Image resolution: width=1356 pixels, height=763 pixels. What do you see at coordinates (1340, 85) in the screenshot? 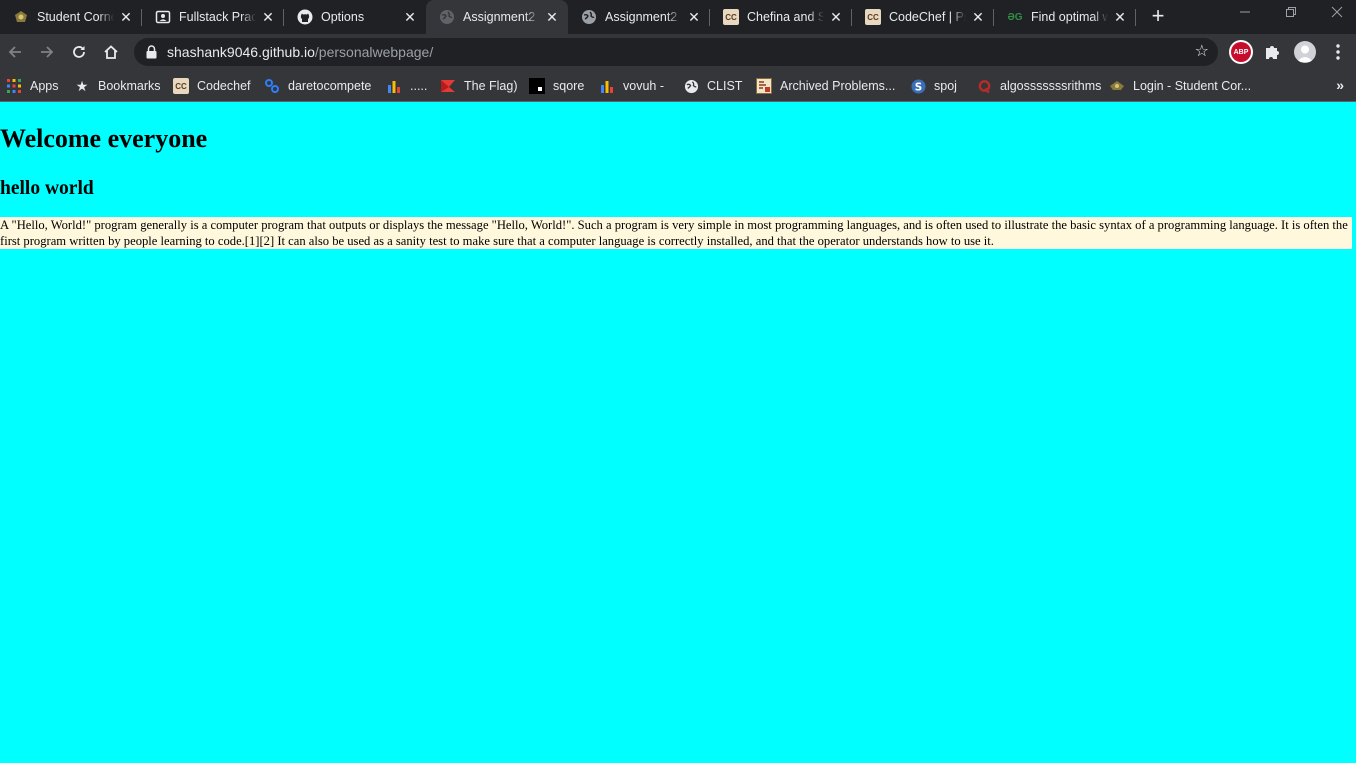
I see `bookmarks-overflow-button: »` at bounding box center [1340, 85].